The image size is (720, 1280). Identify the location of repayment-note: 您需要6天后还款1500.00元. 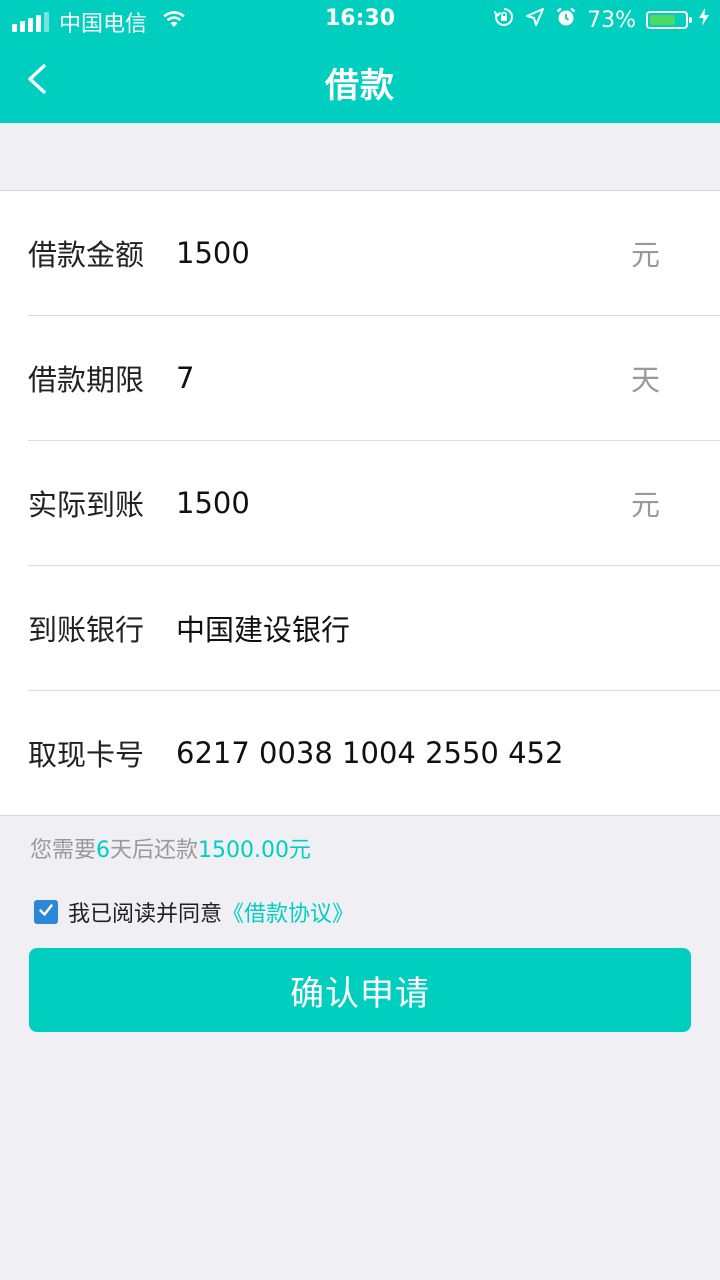
(170, 848).